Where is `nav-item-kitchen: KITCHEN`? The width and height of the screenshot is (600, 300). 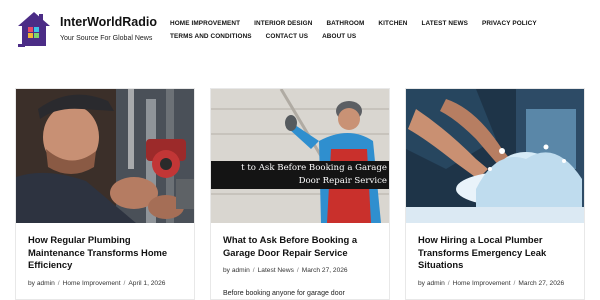 nav-item-kitchen: KITCHEN is located at coordinates (392, 23).